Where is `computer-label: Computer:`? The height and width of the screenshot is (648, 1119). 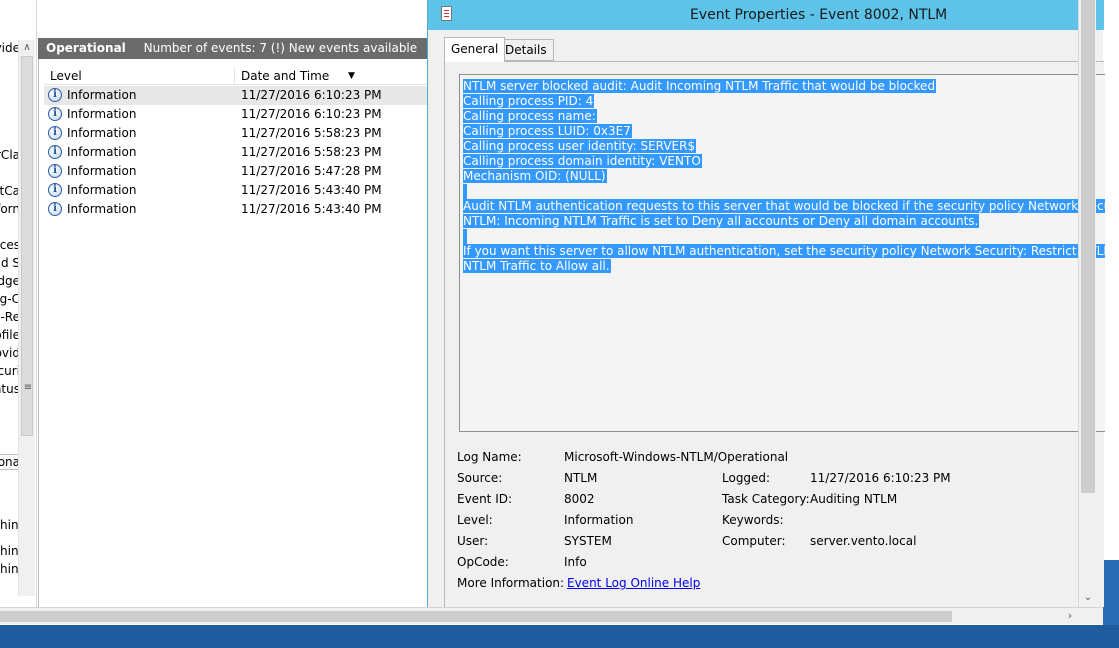
computer-label: Computer: is located at coordinates (754, 541).